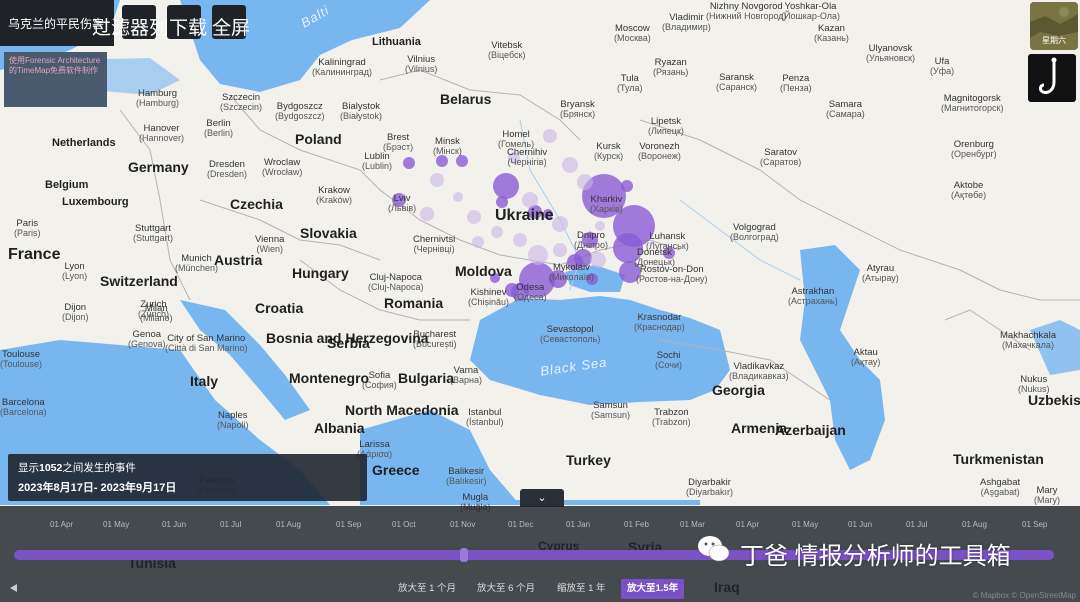  Describe the element at coordinates (396, 282) in the screenshot. I see `city-label: Cluj-Napoca (Cluj-Napoca)` at that location.